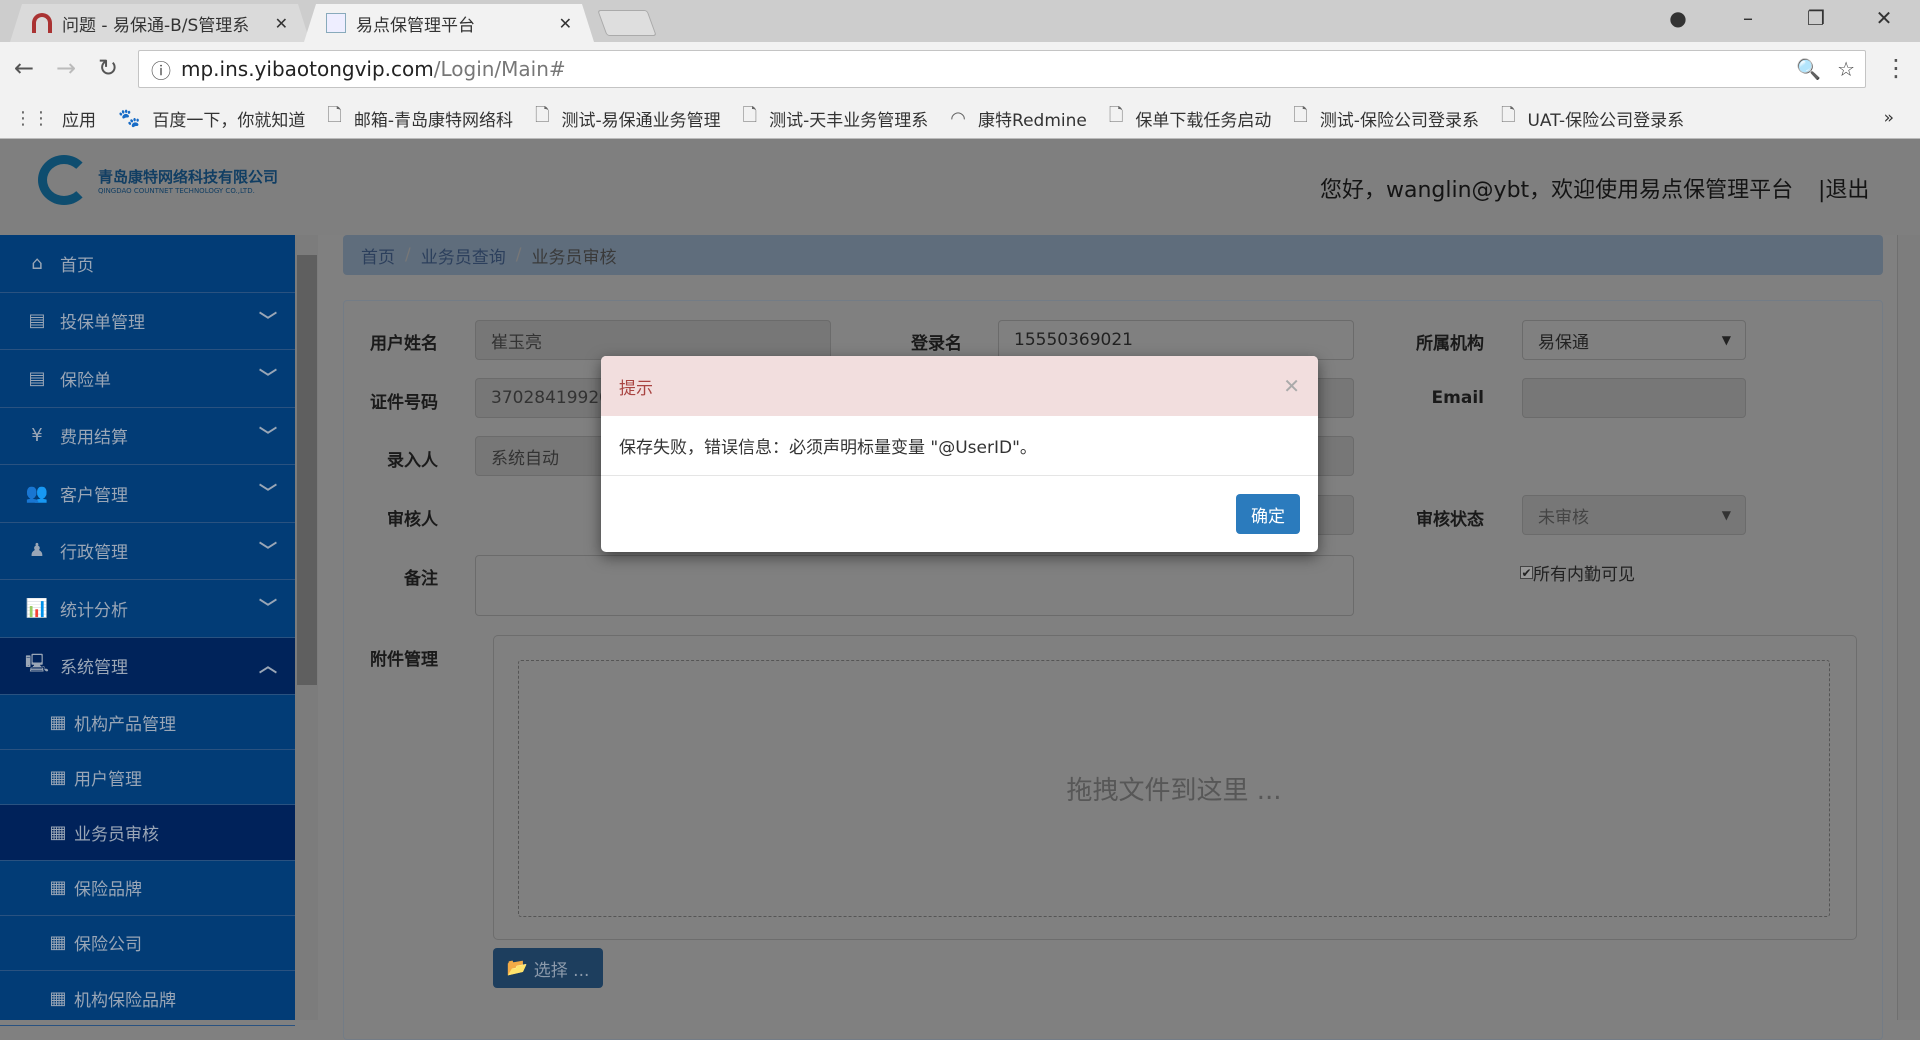  I want to click on username-label: 用户姓名, so click(404, 344).